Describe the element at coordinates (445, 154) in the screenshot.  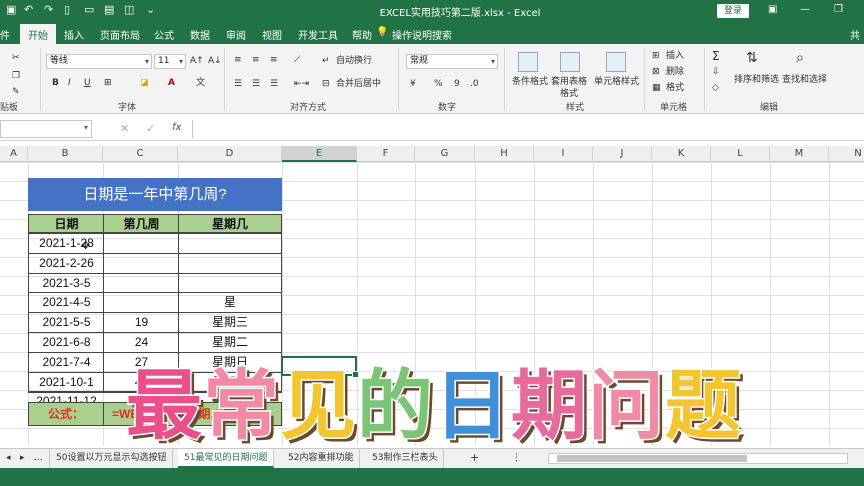
I see `column-header-G: G` at that location.